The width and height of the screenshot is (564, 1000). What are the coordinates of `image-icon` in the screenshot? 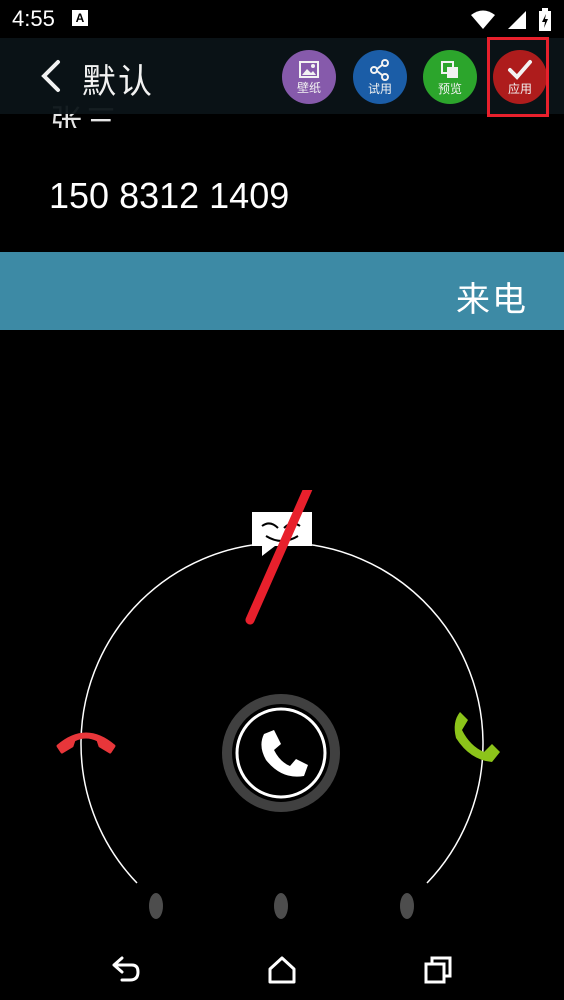 It's located at (309, 69).